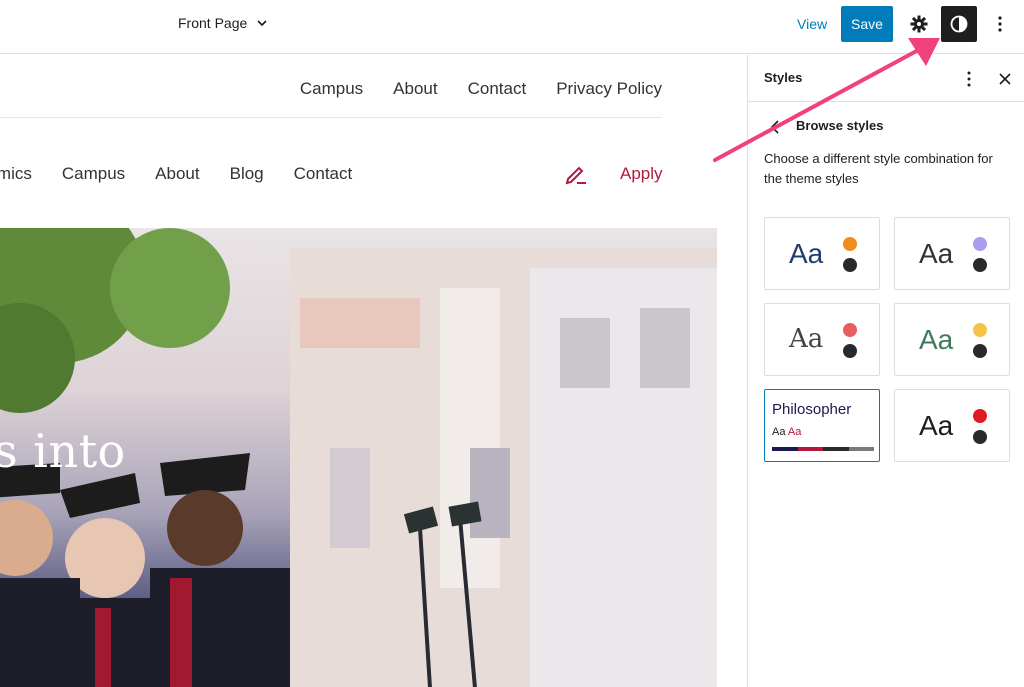 This screenshot has width=1024, height=687. Describe the element at coordinates (794, 432) in the screenshot. I see `preview-text-accent: Aa` at that location.